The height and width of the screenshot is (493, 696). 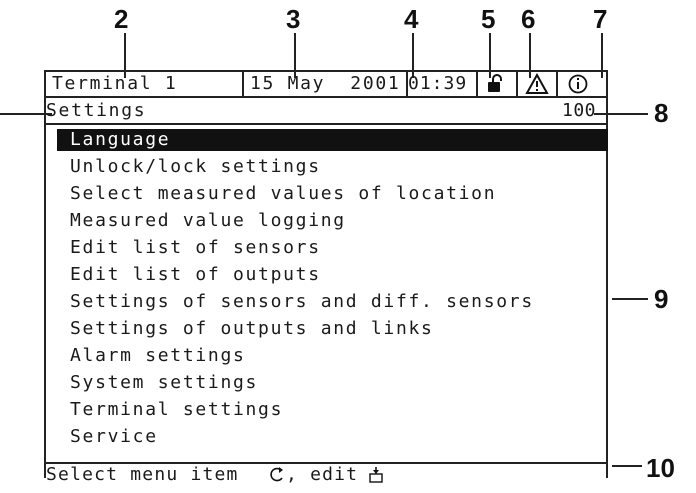 I want to click on callout-3: 3, so click(x=293, y=19).